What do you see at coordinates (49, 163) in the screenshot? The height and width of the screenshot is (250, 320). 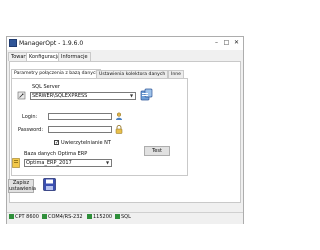 I see `database-value: Optima_ERP_2017` at bounding box center [49, 163].